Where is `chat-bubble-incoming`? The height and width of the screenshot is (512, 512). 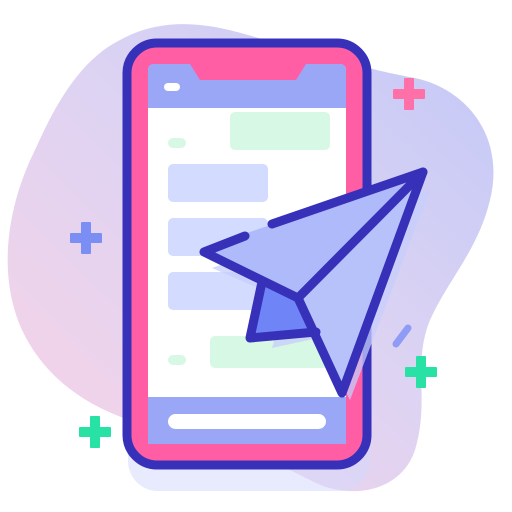 chat-bubble-incoming is located at coordinates (218, 183).